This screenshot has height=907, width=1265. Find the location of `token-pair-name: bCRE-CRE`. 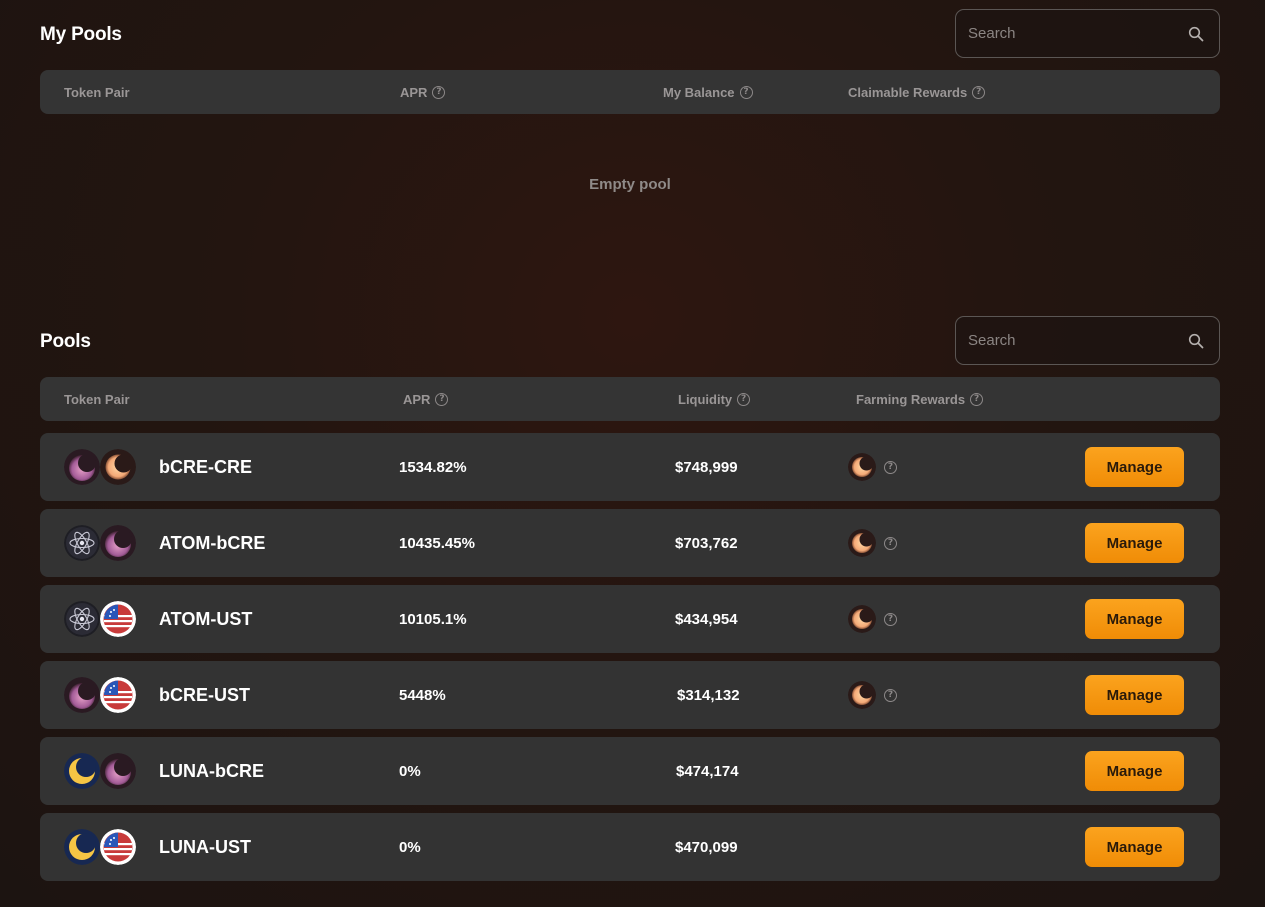

token-pair-name: bCRE-CRE is located at coordinates (205, 466).